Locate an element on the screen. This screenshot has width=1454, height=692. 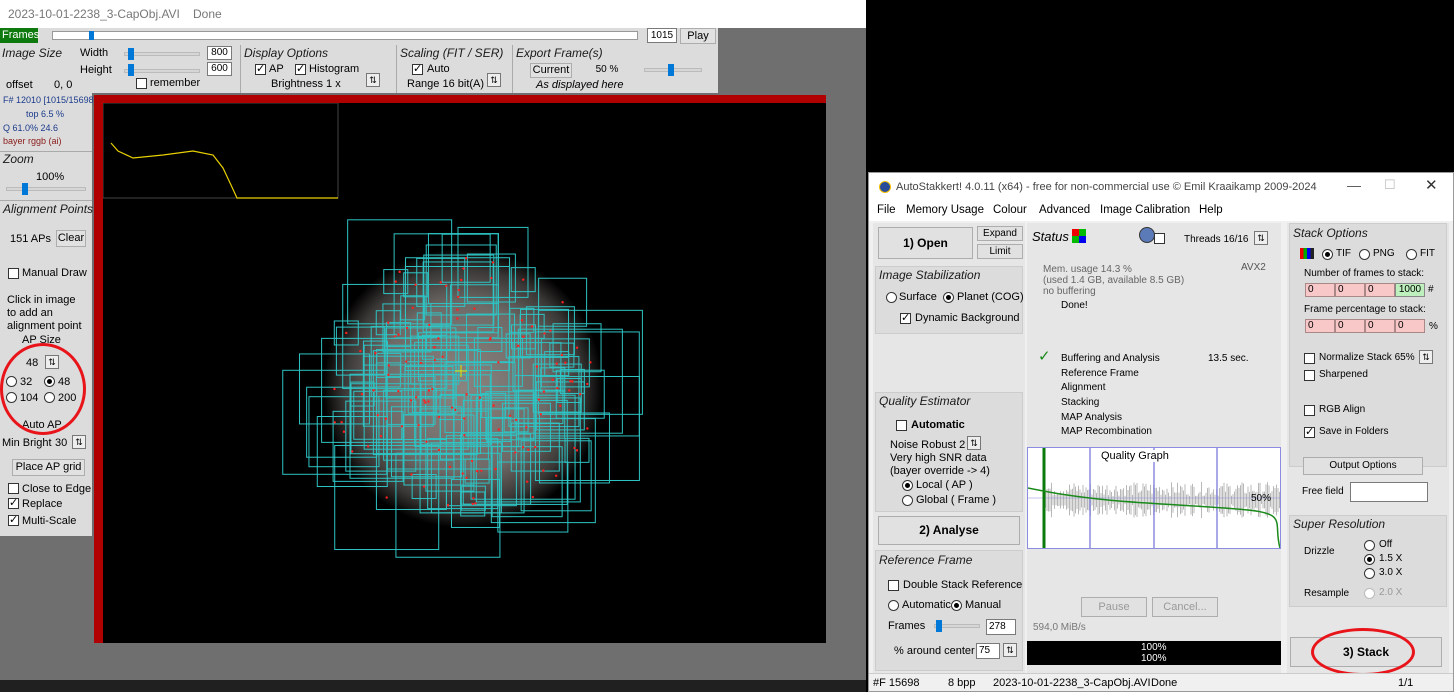
menu-advanced: Advanced is located at coordinates (1064, 210).